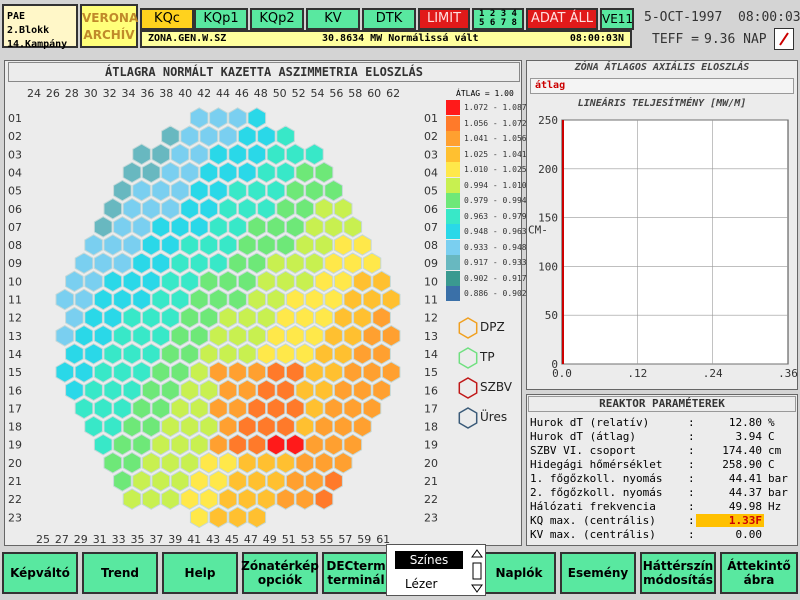 Image resolution: width=800 pixels, height=600 pixels. Describe the element at coordinates (678, 573) in the screenshot. I see `btn-hatterszin: Háttérszín módosítás` at that location.